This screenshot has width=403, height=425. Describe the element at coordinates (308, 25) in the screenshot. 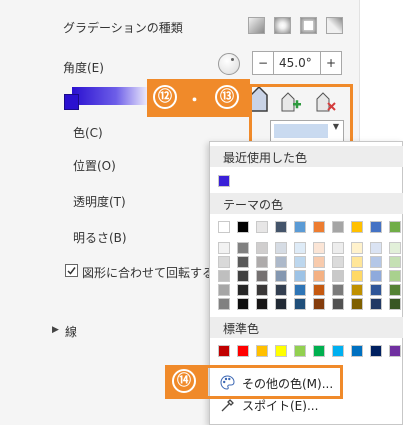

I see `gradient-type-rectangular-icon` at that location.